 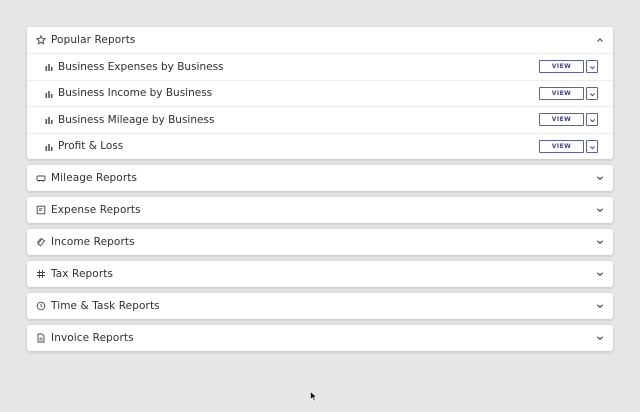 I want to click on clock-icon, so click(x=41, y=306).